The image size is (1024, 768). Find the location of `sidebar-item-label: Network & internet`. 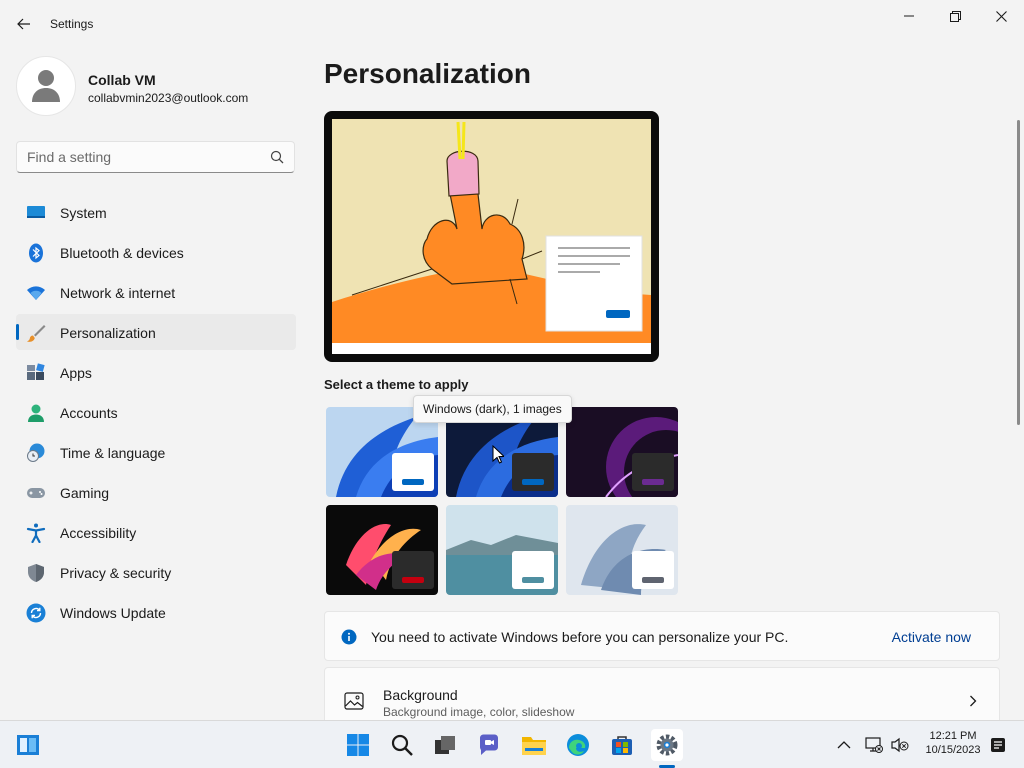

sidebar-item-label: Network & internet is located at coordinates (118, 293).